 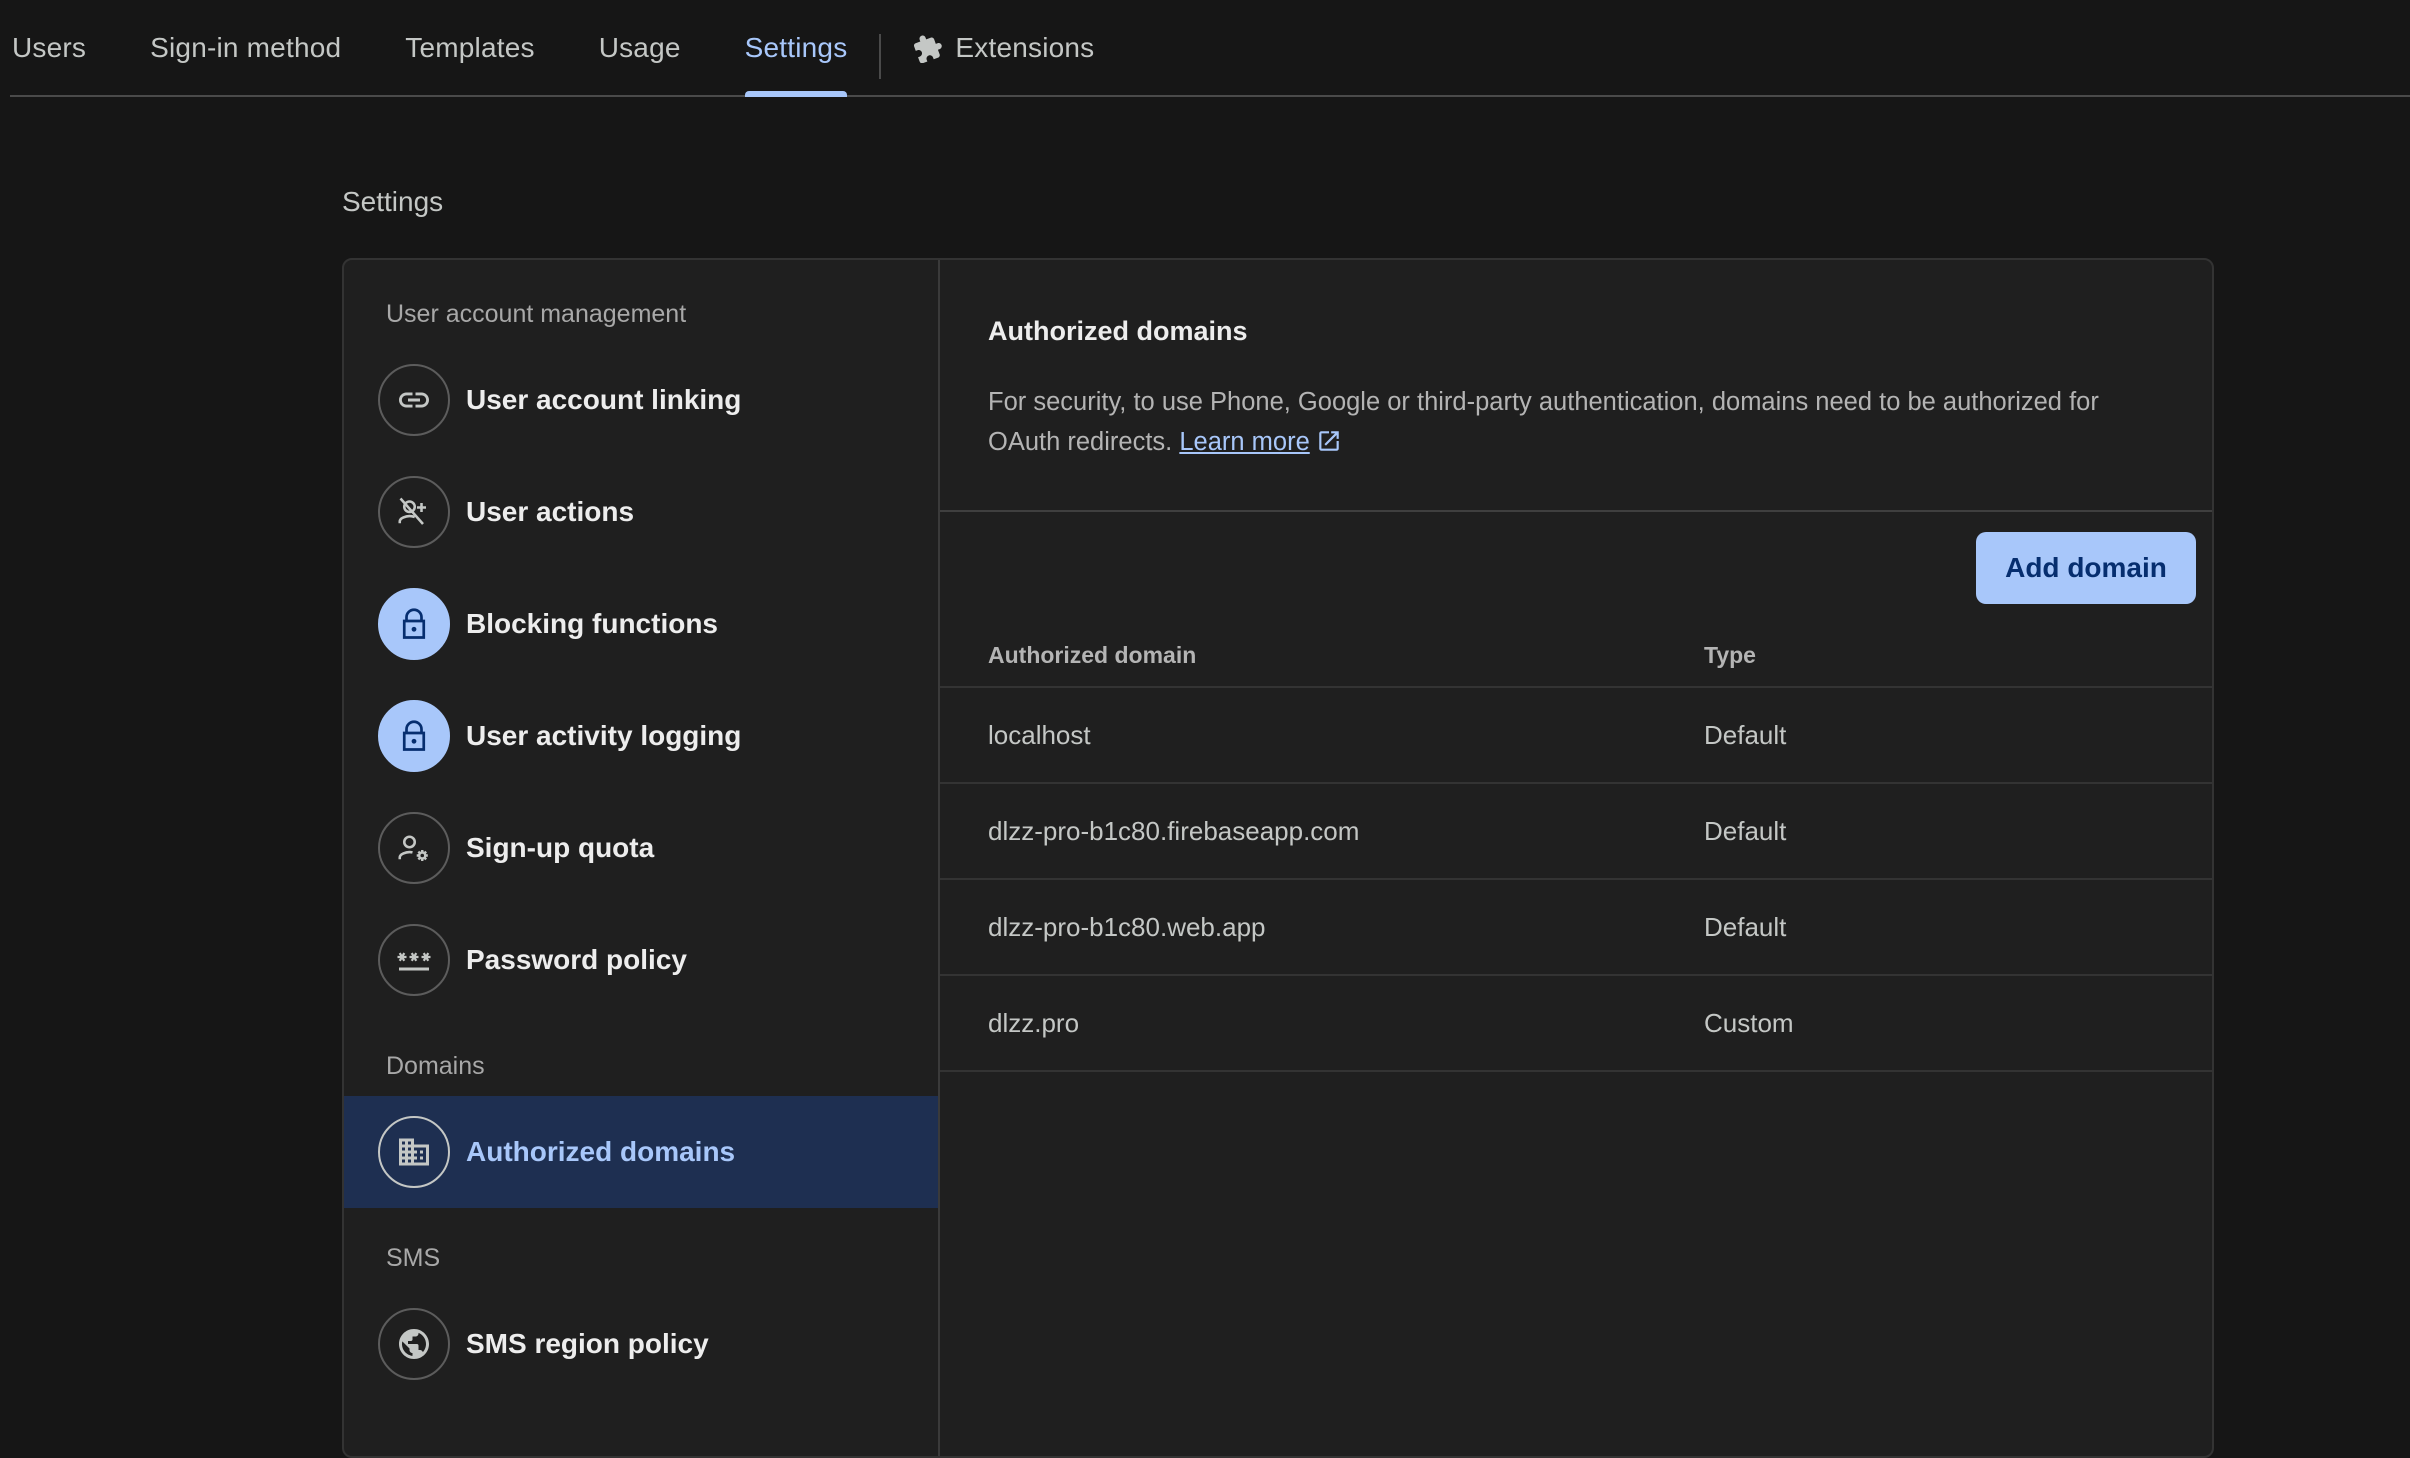 I want to click on password-icon, so click(x=414, y=960).